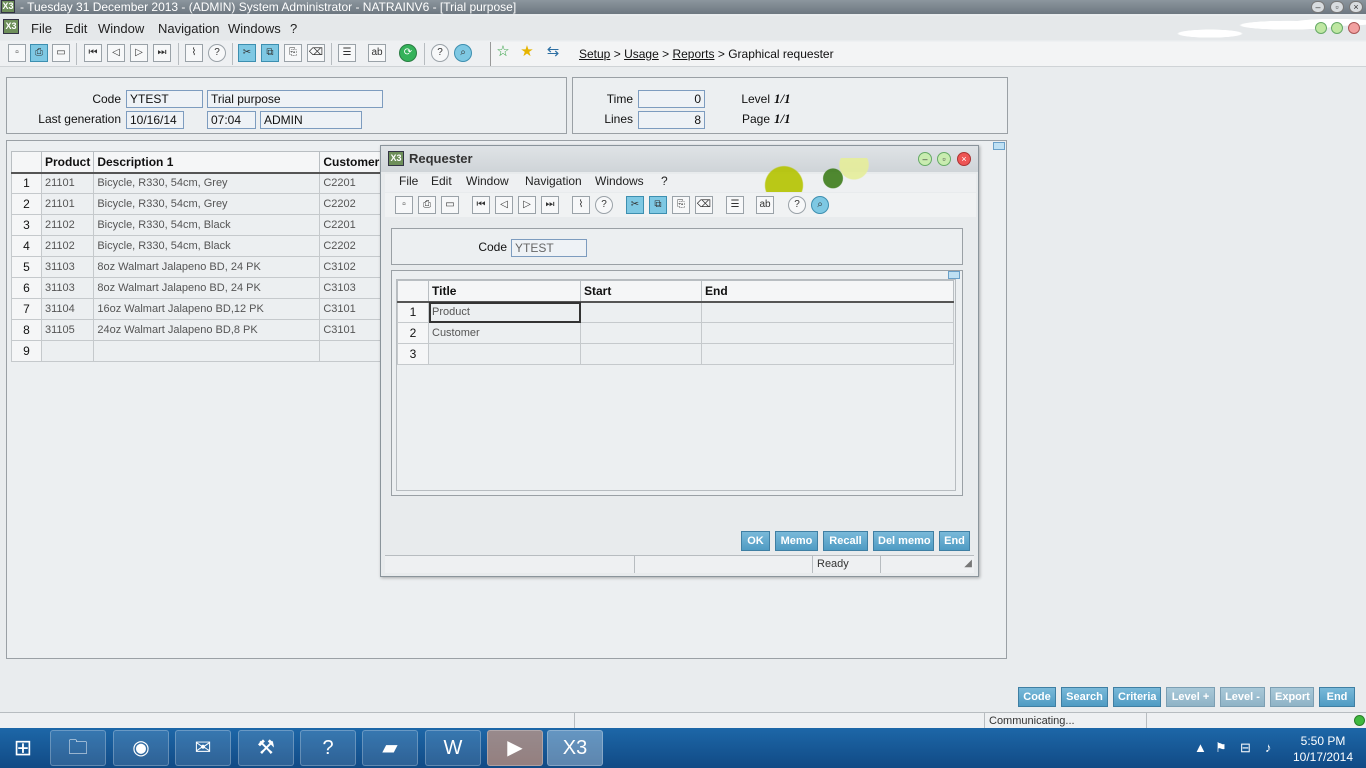 This screenshot has width=1366, height=768. I want to click on print-icon: ⎙, so click(427, 205).